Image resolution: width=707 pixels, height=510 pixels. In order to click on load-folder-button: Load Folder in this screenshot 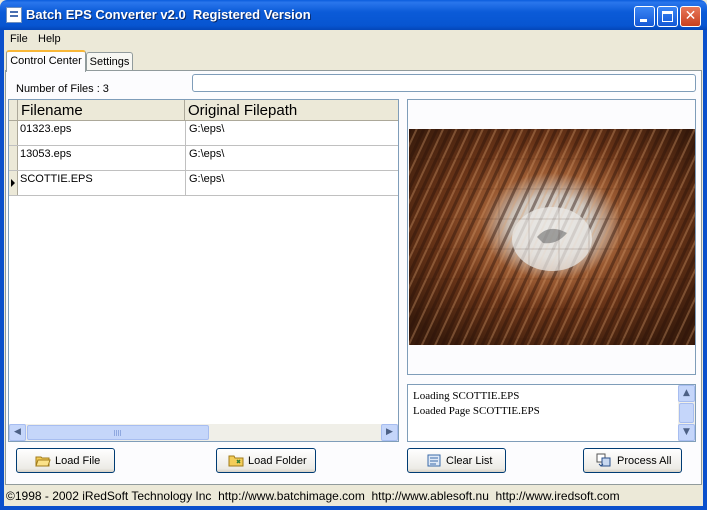, I will do `click(266, 460)`.